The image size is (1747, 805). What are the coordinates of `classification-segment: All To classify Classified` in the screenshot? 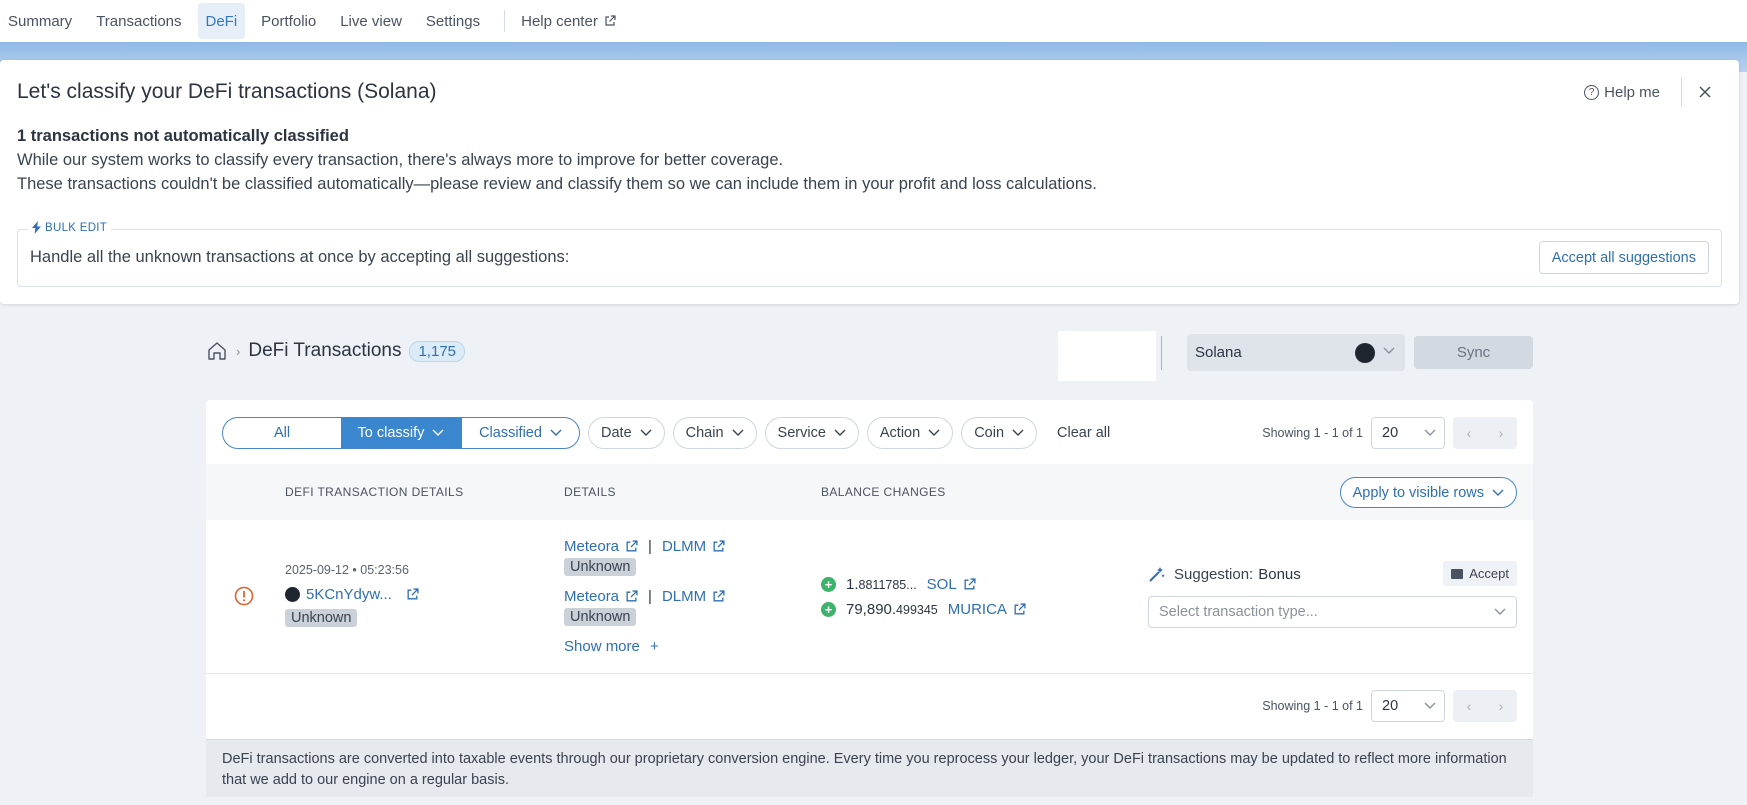 It's located at (401, 433).